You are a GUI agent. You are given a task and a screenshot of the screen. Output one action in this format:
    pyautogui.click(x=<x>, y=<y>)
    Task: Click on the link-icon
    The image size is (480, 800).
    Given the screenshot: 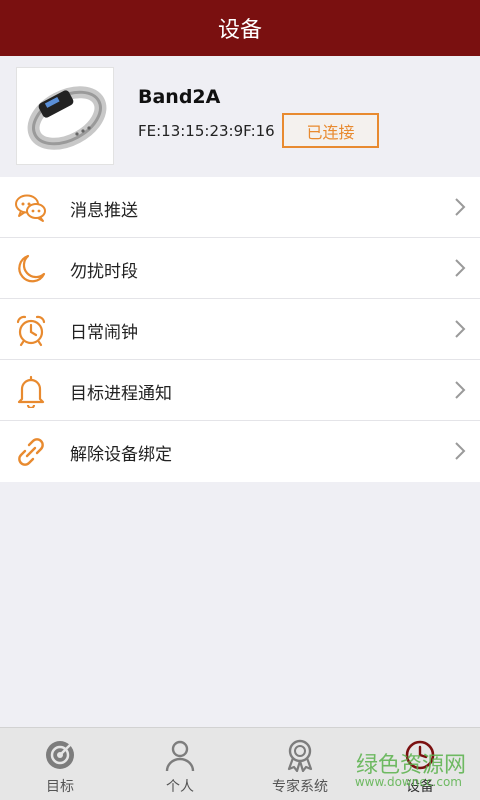 What is the action you would take?
    pyautogui.click(x=31, y=452)
    